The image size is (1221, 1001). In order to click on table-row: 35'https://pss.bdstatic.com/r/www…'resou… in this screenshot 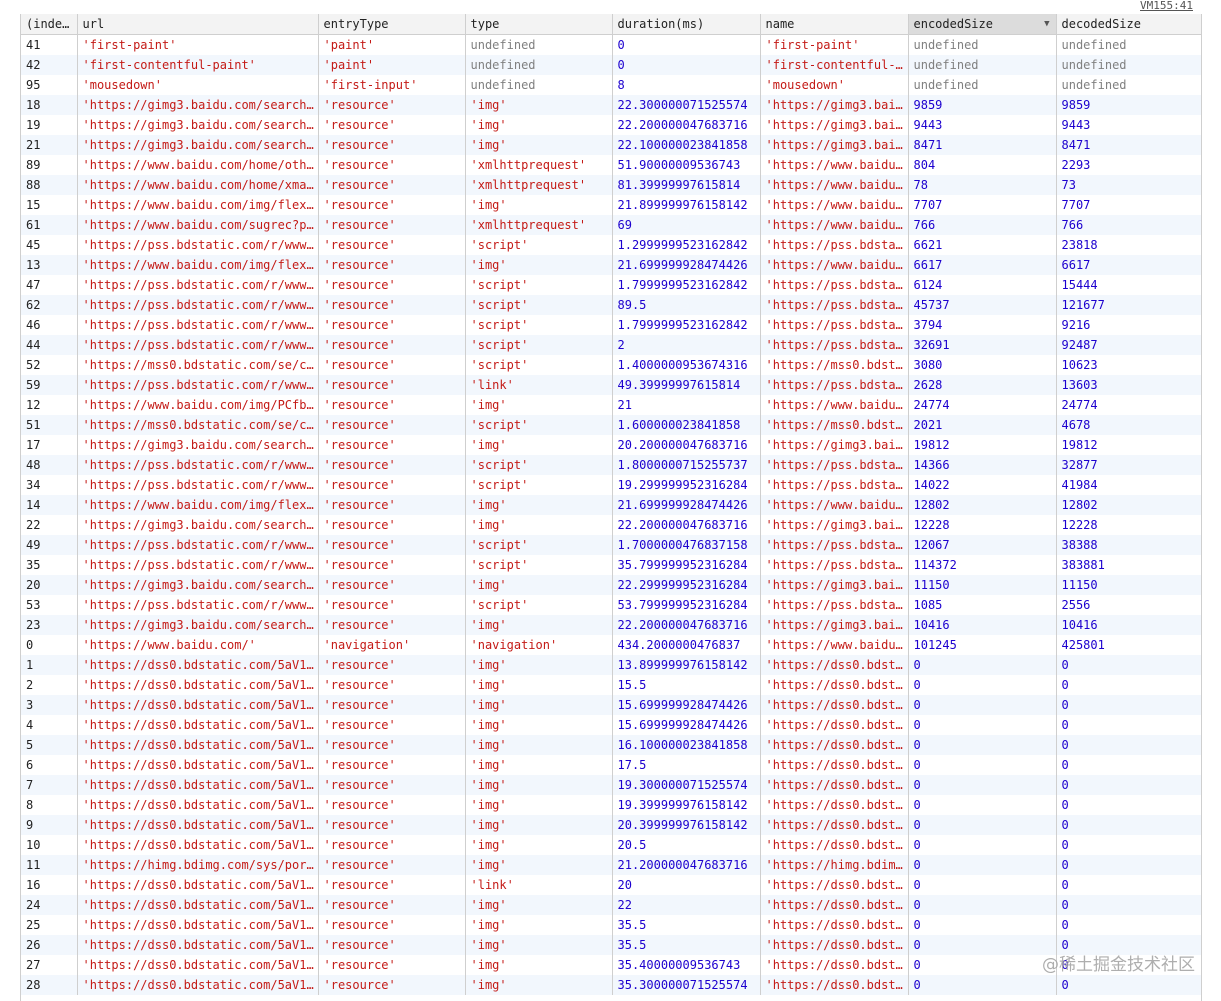, I will do `click(611, 565)`.